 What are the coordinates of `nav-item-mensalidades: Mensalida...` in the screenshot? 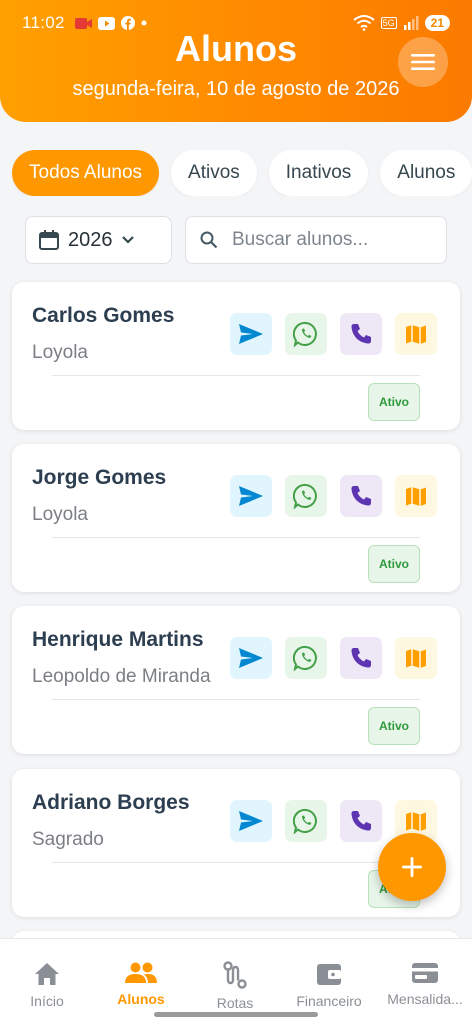 It's located at (425, 981).